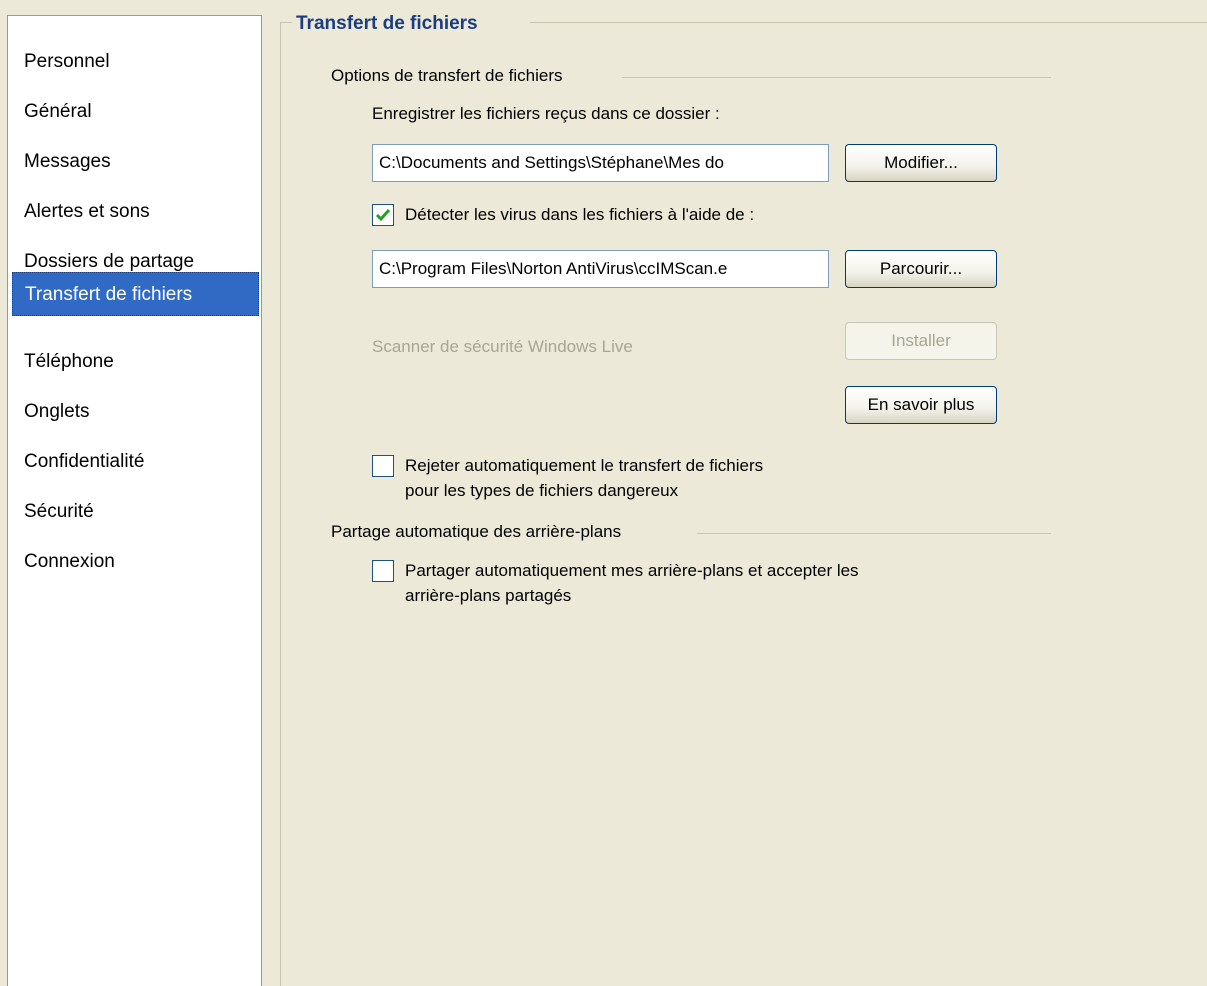 Image resolution: width=1207 pixels, height=986 pixels. Describe the element at coordinates (383, 571) in the screenshot. I see `share-backgrounds-checkbox` at that location.